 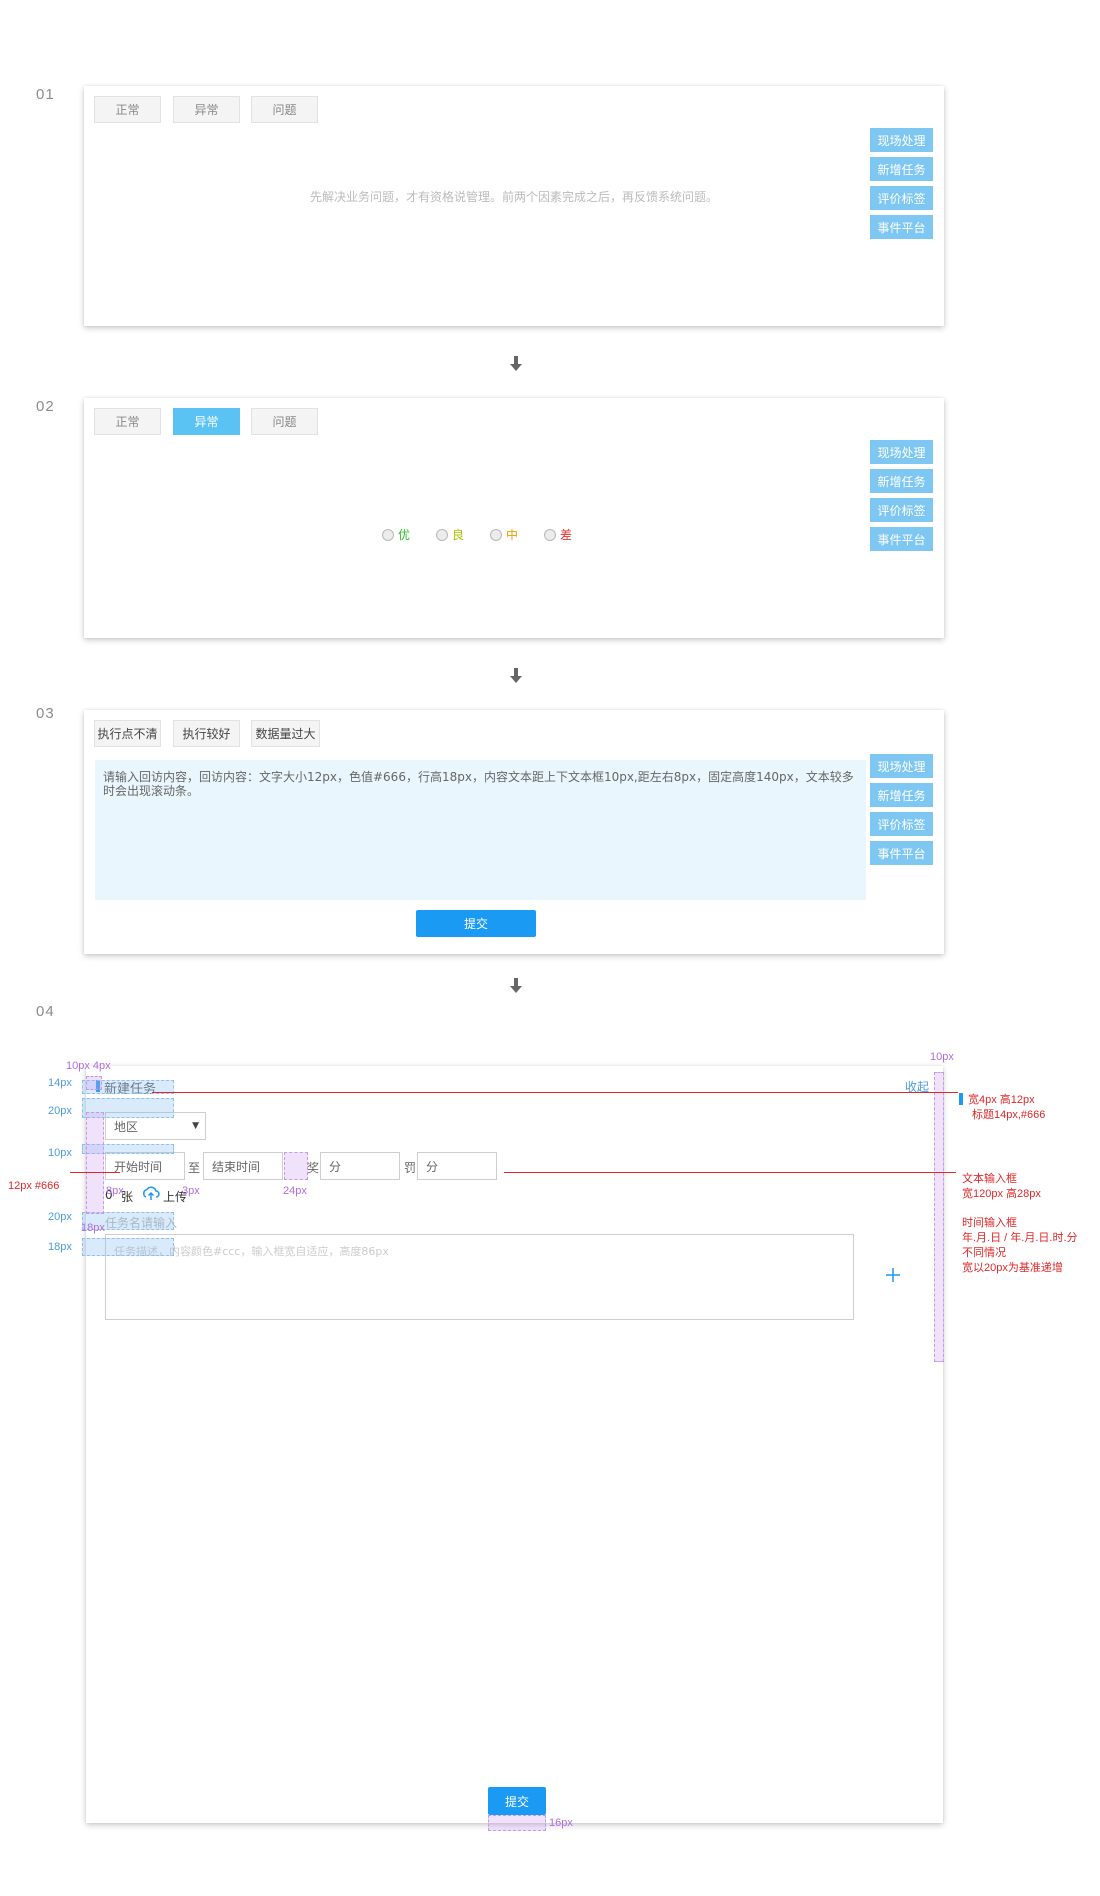 I want to click on padding-guide-top-left, so click(x=94, y=1083).